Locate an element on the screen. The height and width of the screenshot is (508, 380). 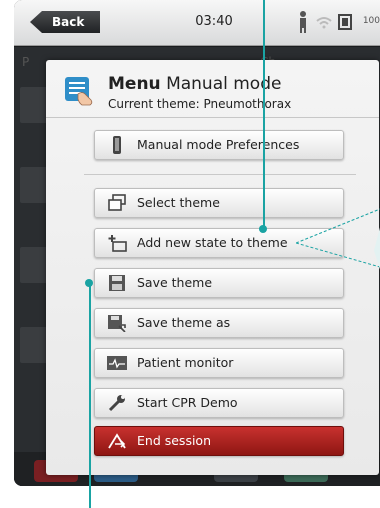
wrench-icon is located at coordinates (116, 403).